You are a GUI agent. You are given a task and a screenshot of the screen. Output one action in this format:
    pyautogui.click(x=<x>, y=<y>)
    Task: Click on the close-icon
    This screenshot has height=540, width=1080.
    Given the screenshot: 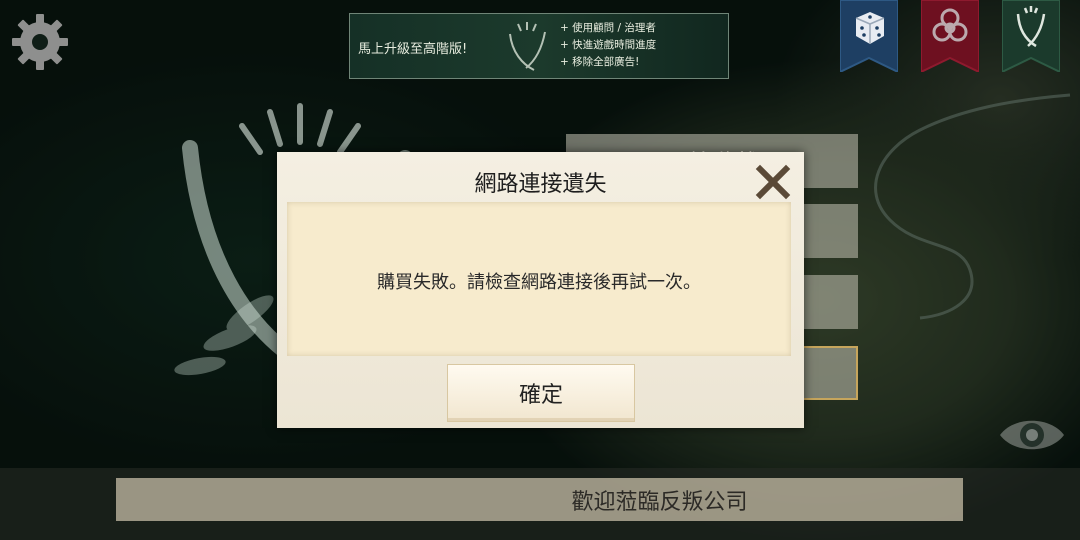 What is the action you would take?
    pyautogui.click(x=773, y=182)
    